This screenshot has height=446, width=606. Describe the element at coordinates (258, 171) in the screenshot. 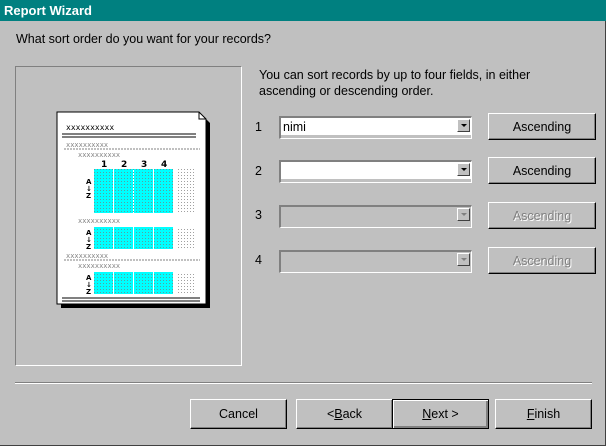

I see `sort-level-number: 2` at that location.